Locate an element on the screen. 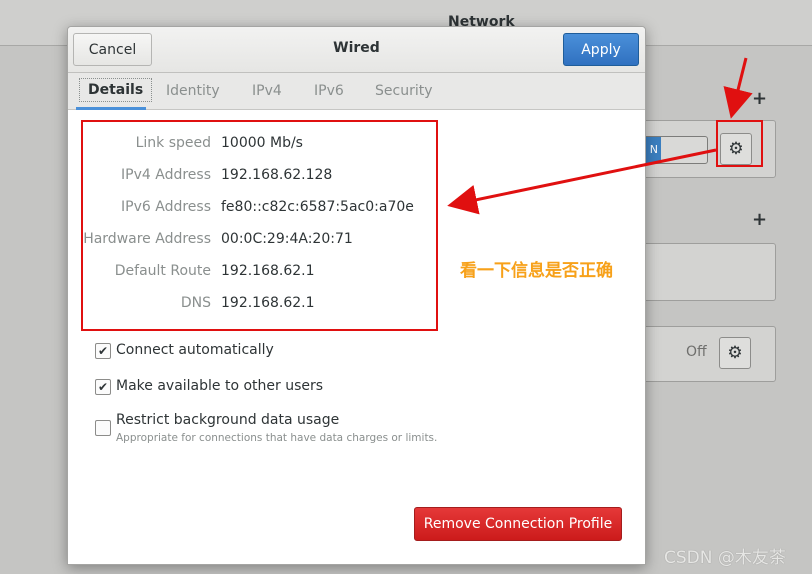  arrow-to-details is located at coordinates (582, 181).